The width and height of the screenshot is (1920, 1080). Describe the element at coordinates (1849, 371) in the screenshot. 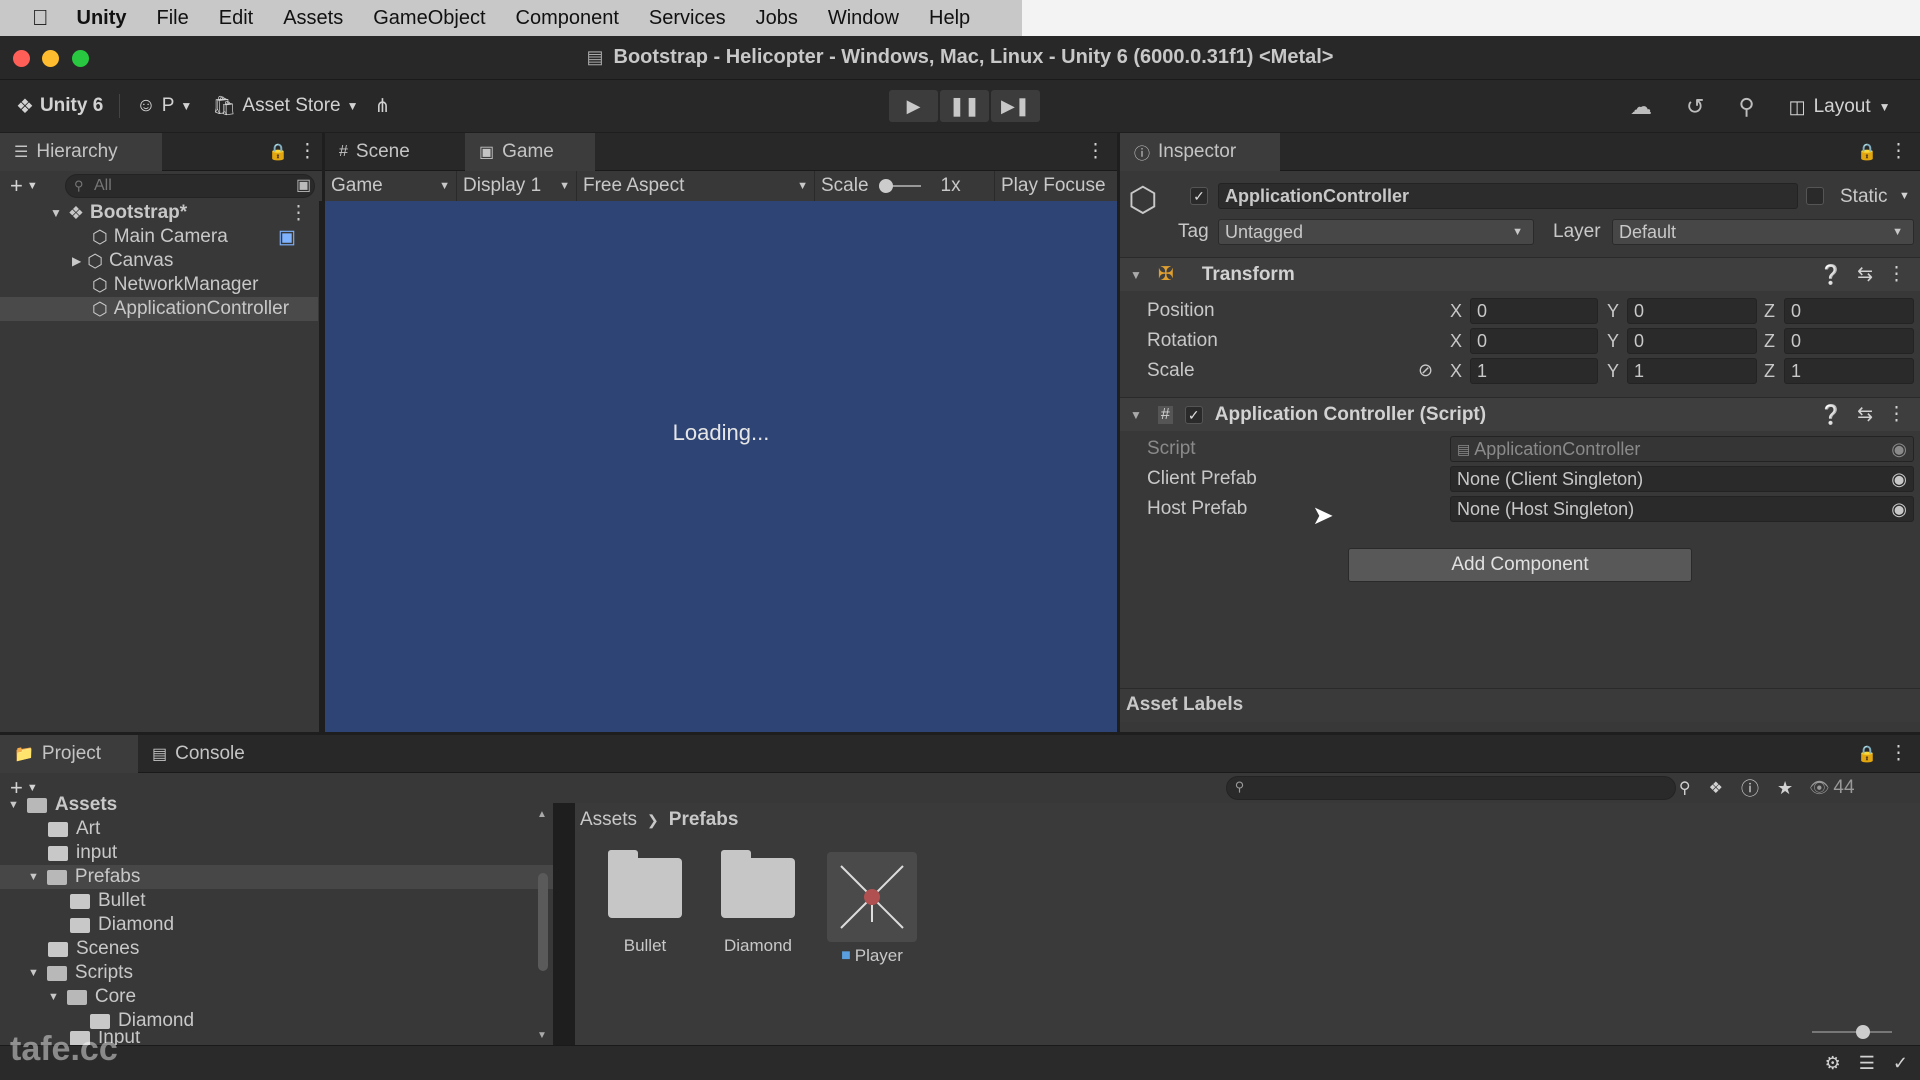

I see `scale-z-field: 1` at that location.